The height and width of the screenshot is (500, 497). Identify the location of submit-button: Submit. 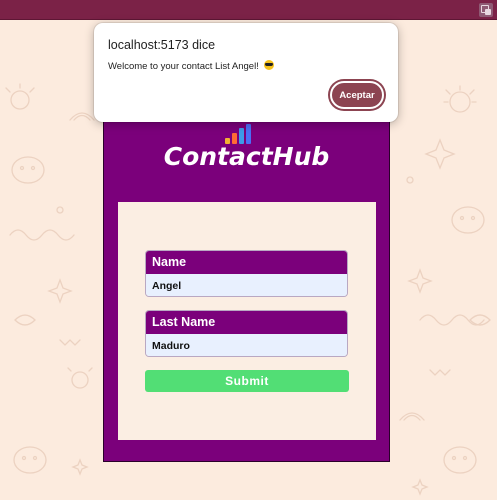
(247, 381).